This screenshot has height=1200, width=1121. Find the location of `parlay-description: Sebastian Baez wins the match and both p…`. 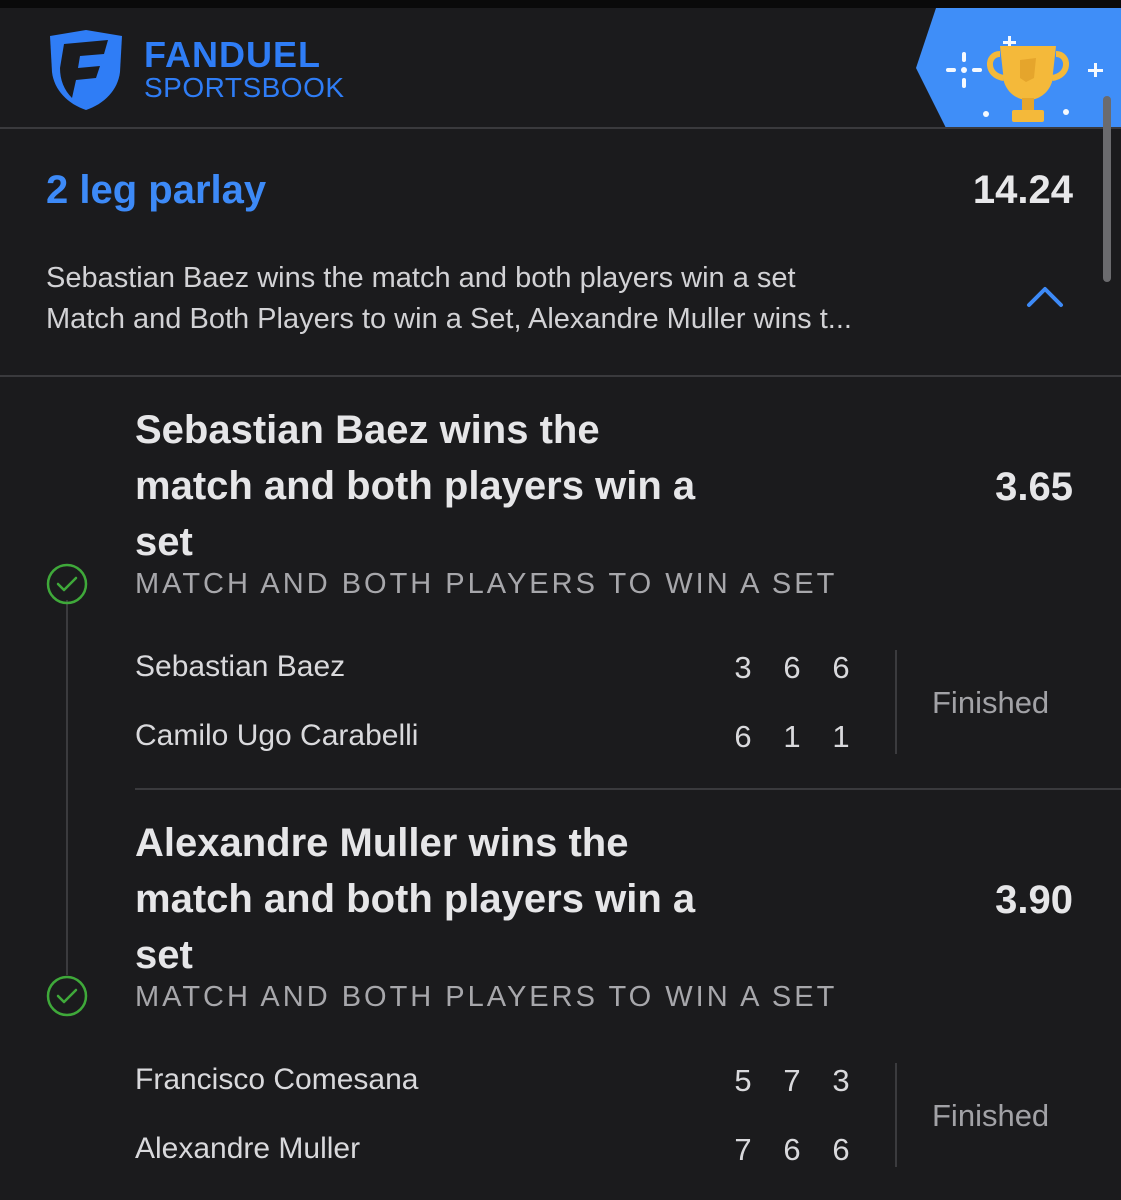

parlay-description: Sebastian Baez wins the match and both p… is located at coordinates (526, 299).